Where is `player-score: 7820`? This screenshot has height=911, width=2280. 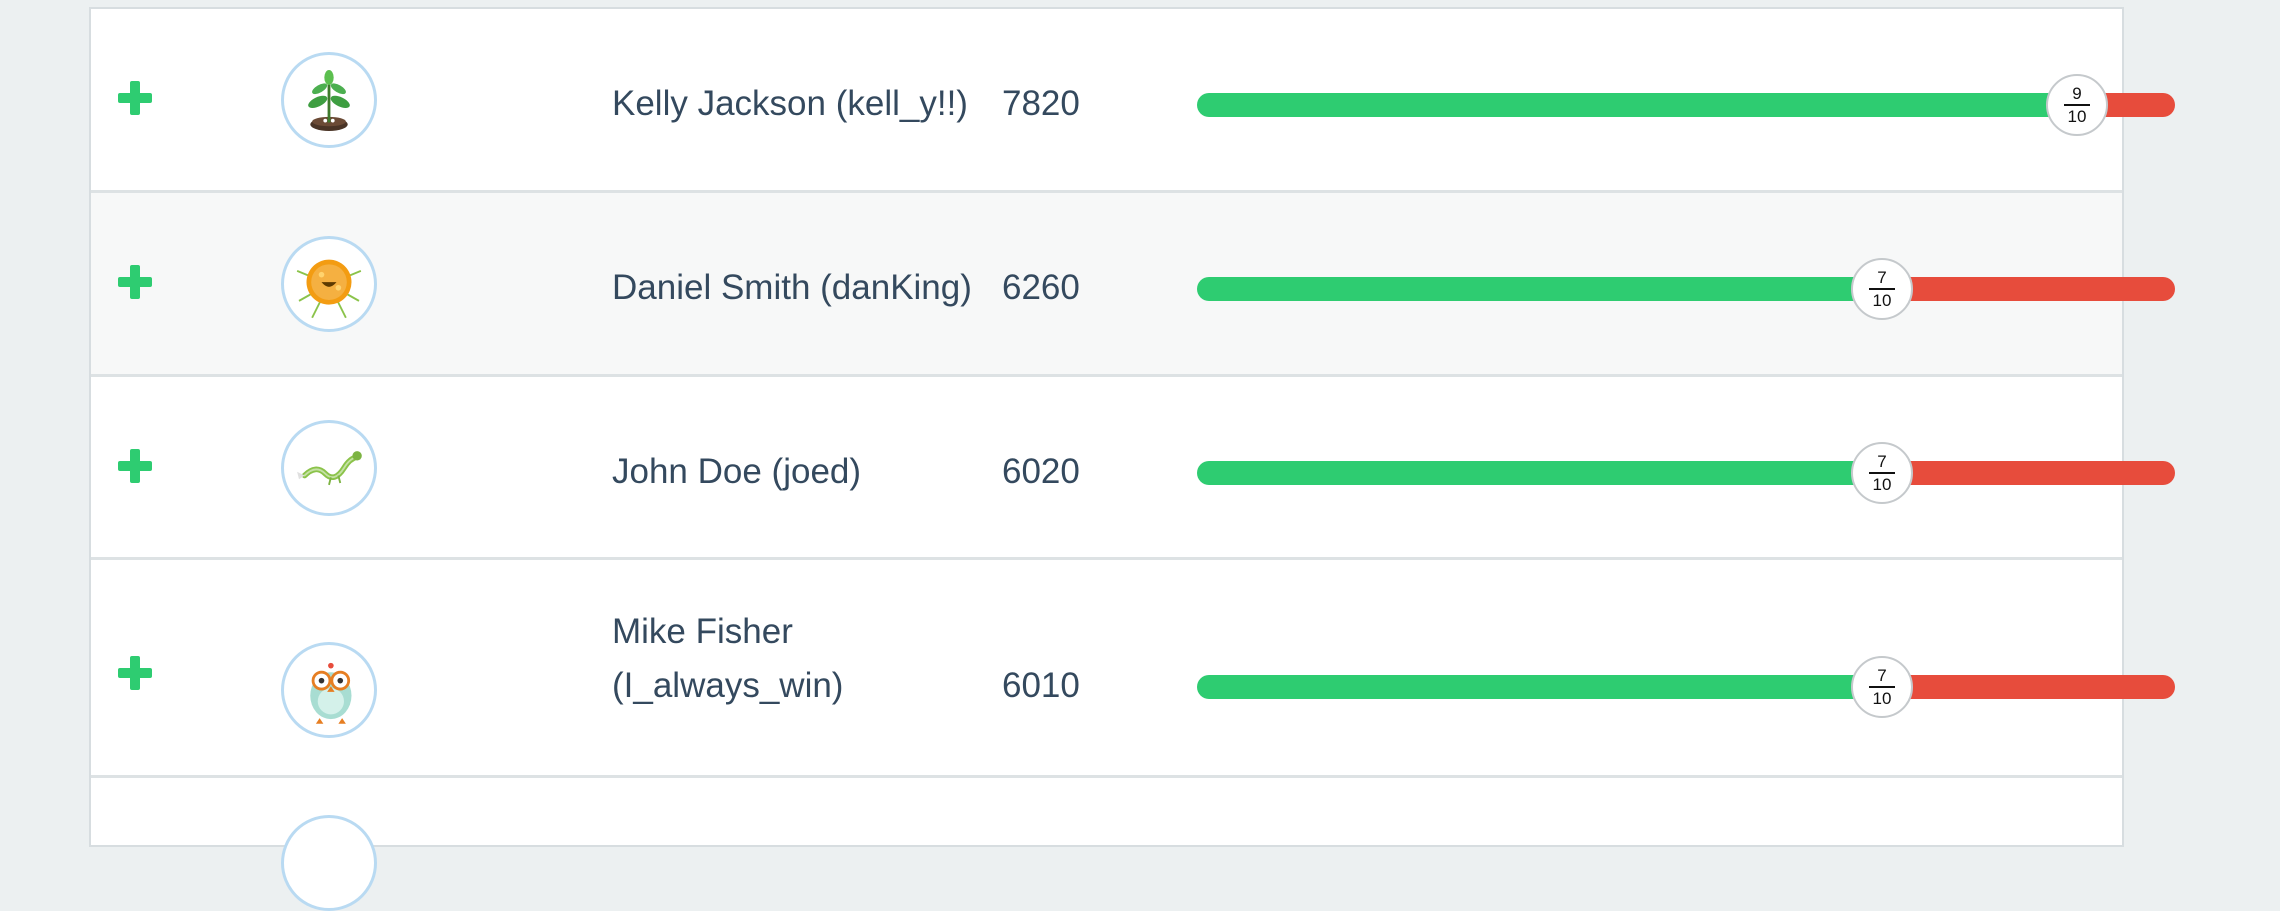
player-score: 7820 is located at coordinates (1041, 103).